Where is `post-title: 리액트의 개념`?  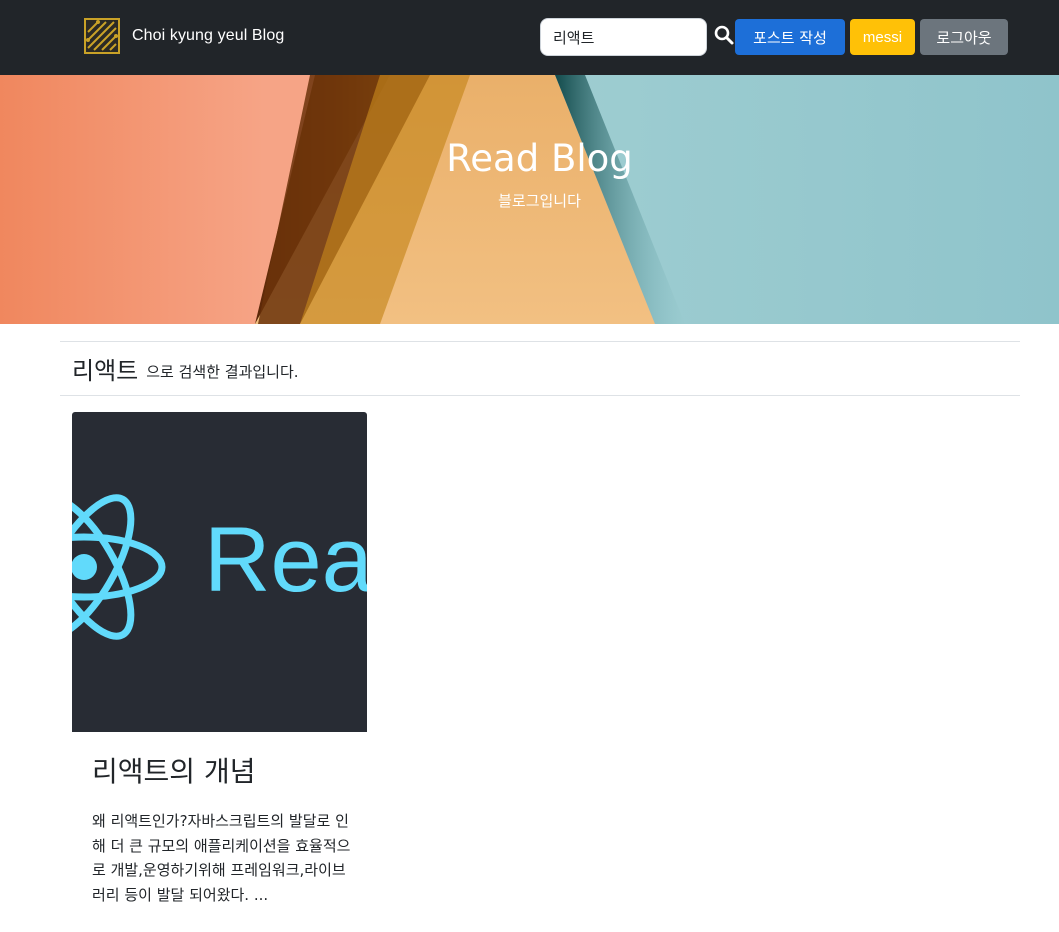
post-title: 리액트의 개념 is located at coordinates (173, 770).